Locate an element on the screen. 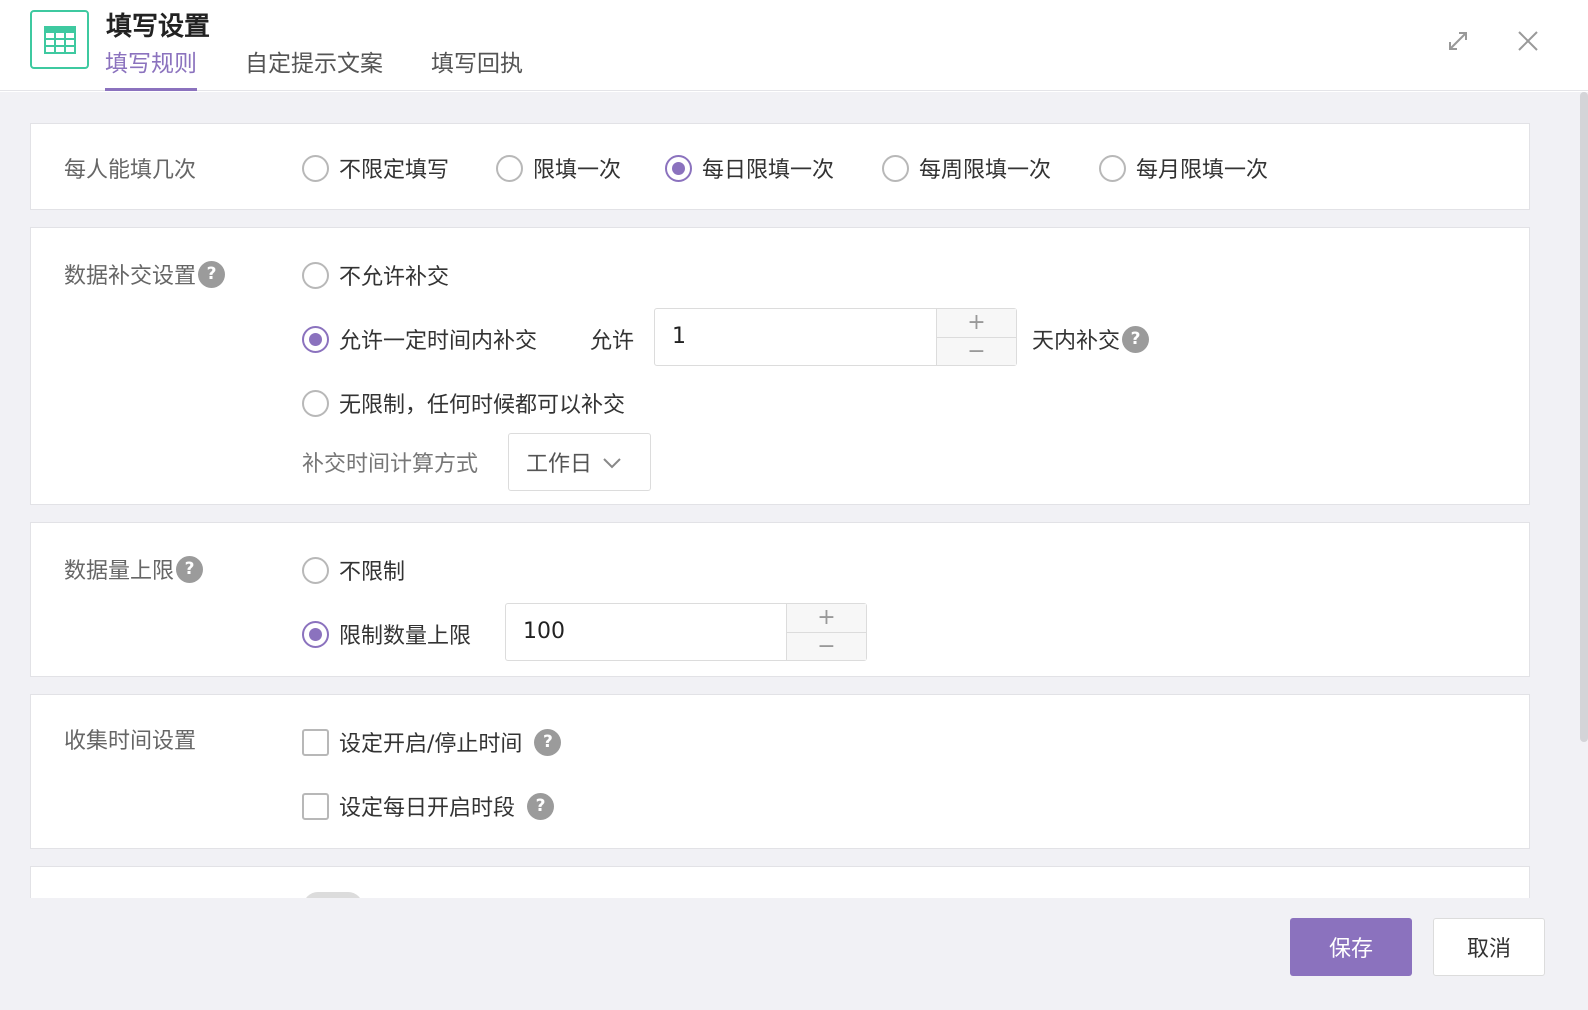 The width and height of the screenshot is (1588, 1010). resubmit-label: 数据补交设置 ? is located at coordinates (145, 274).